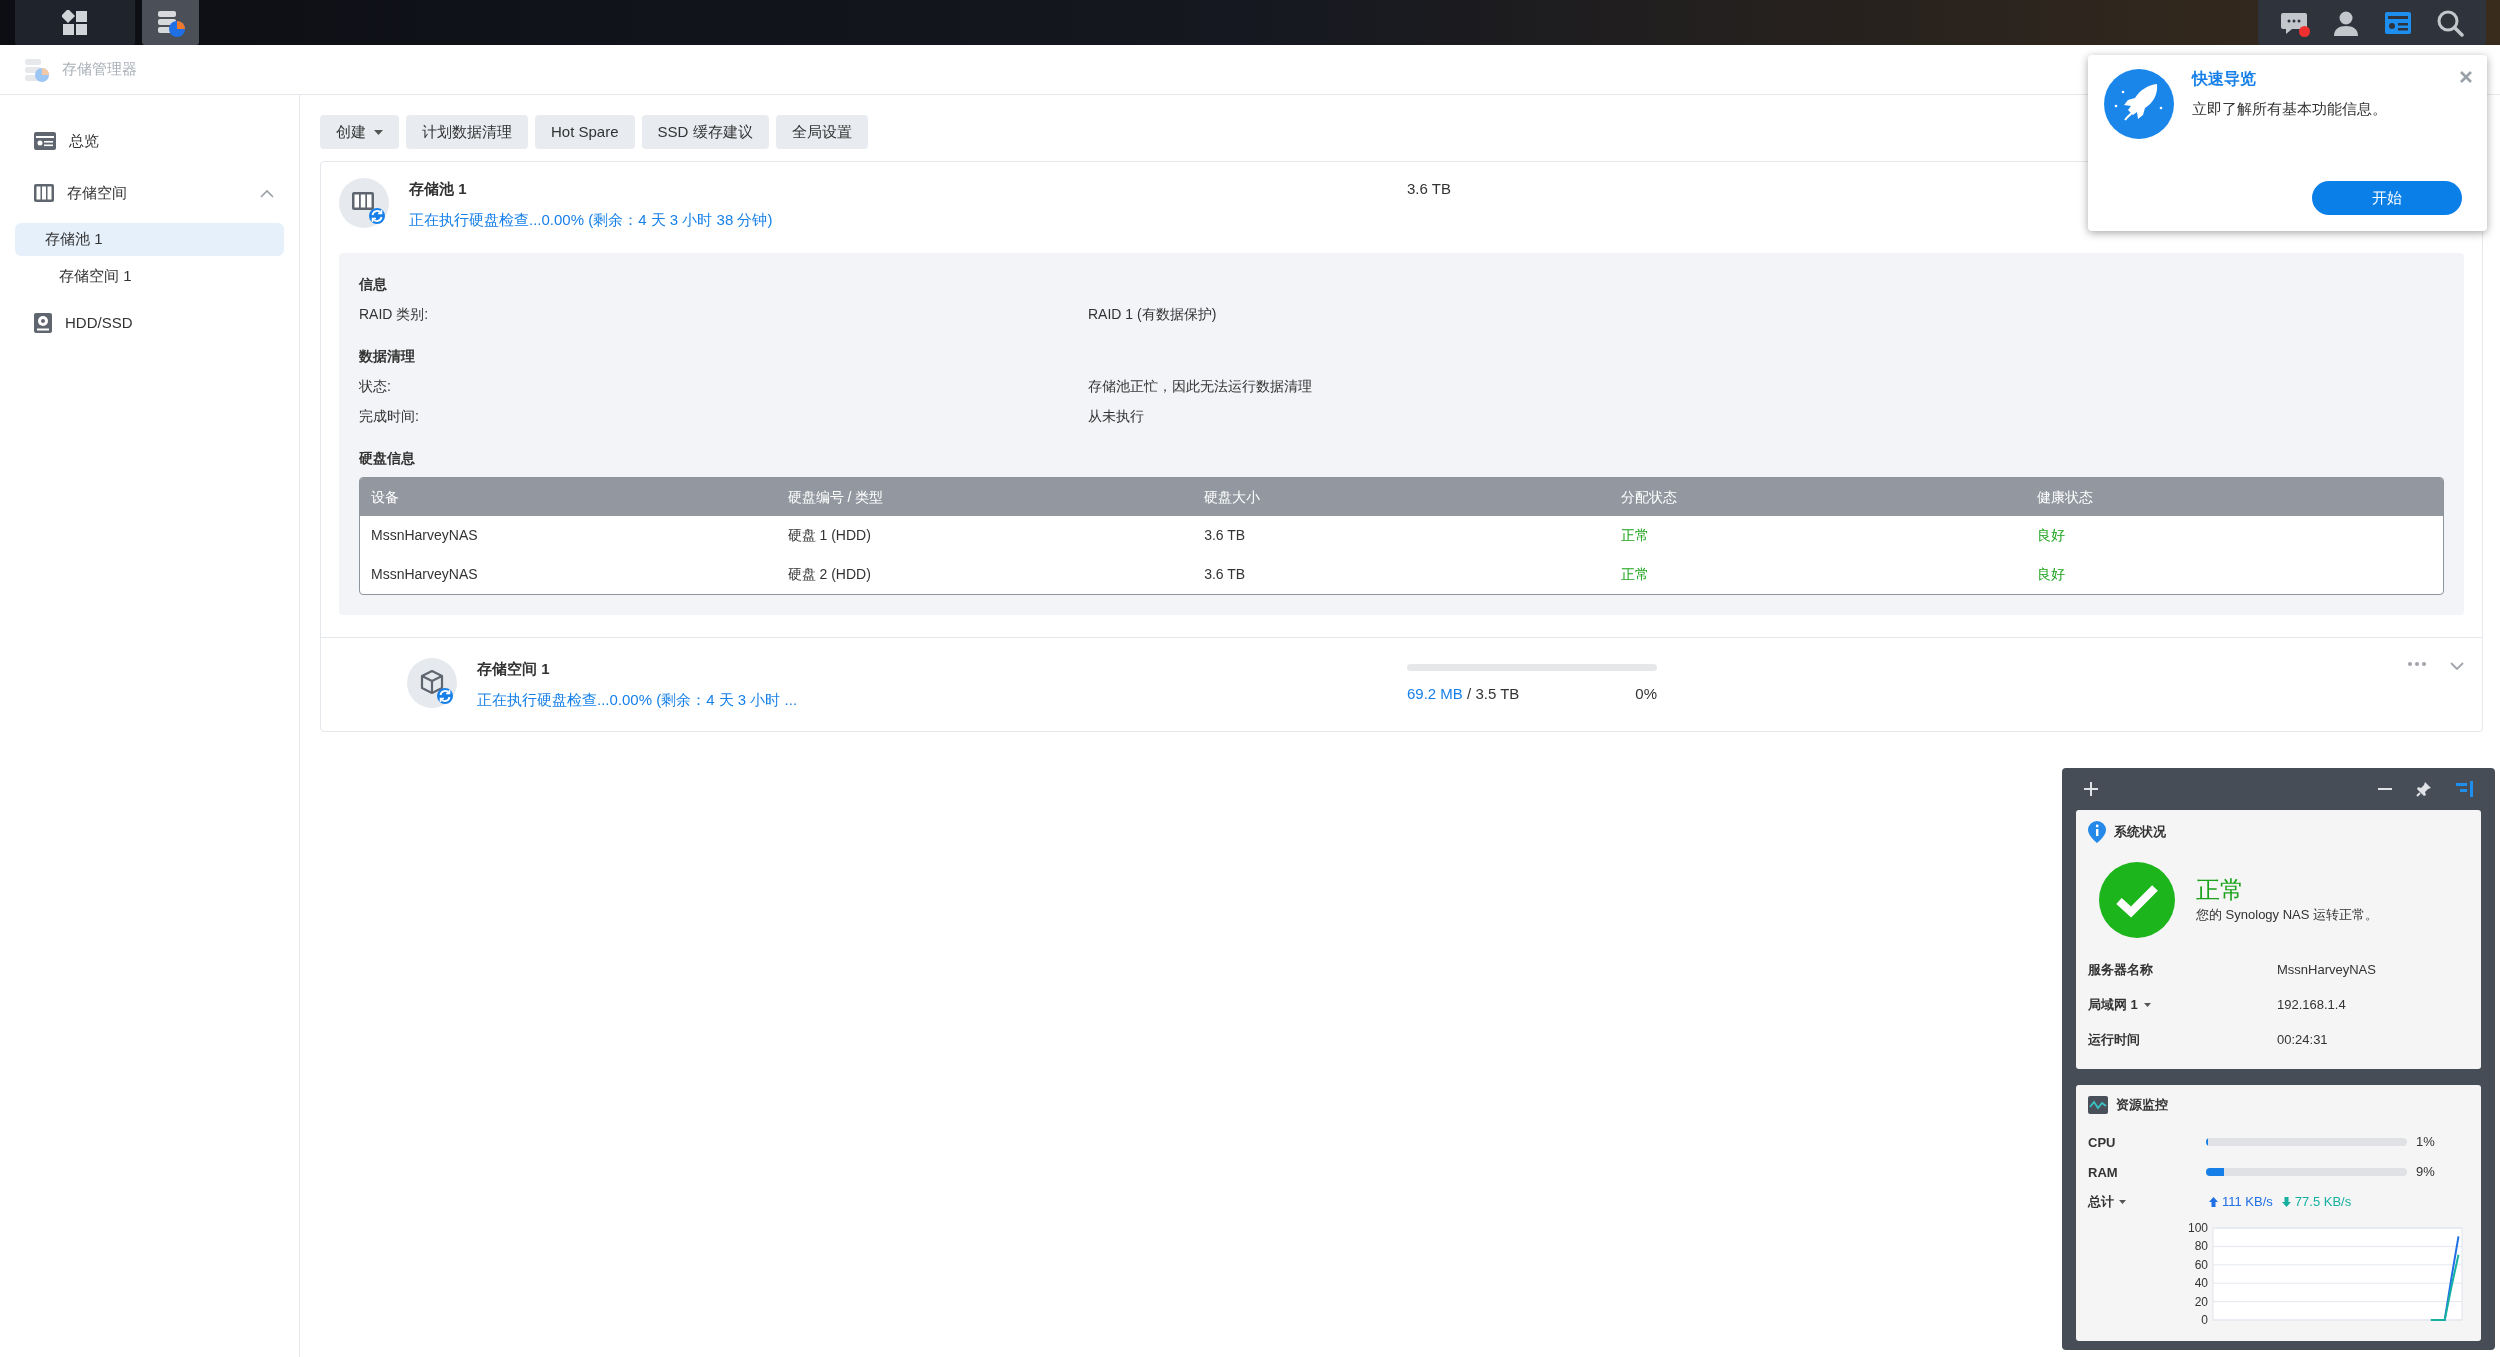  What do you see at coordinates (467, 132) in the screenshot?
I see `toolbar-button: 计划数据清理` at bounding box center [467, 132].